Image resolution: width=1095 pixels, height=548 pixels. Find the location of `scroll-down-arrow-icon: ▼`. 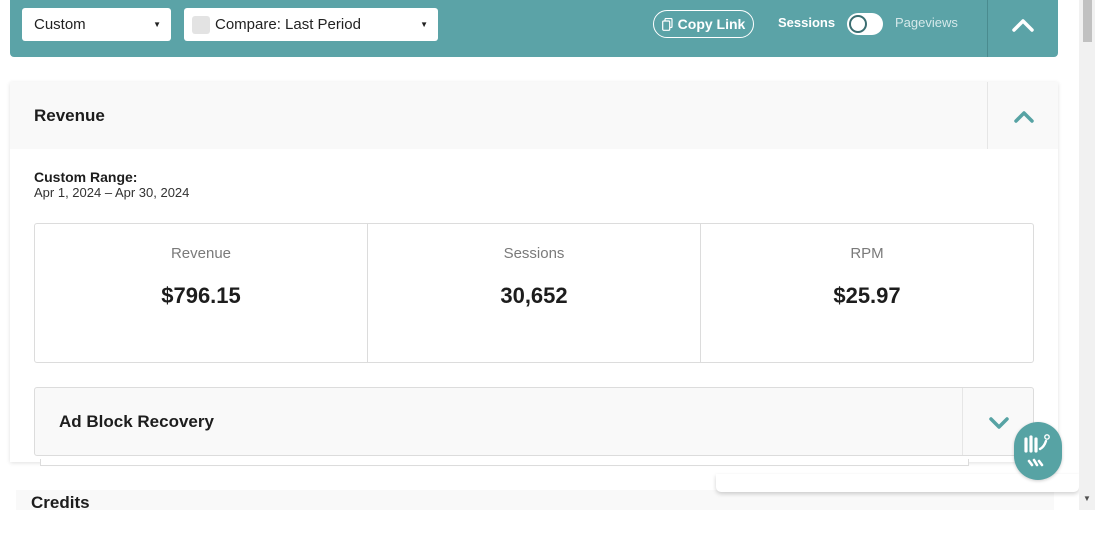

scroll-down-arrow-icon: ▼ is located at coordinates (1087, 498).